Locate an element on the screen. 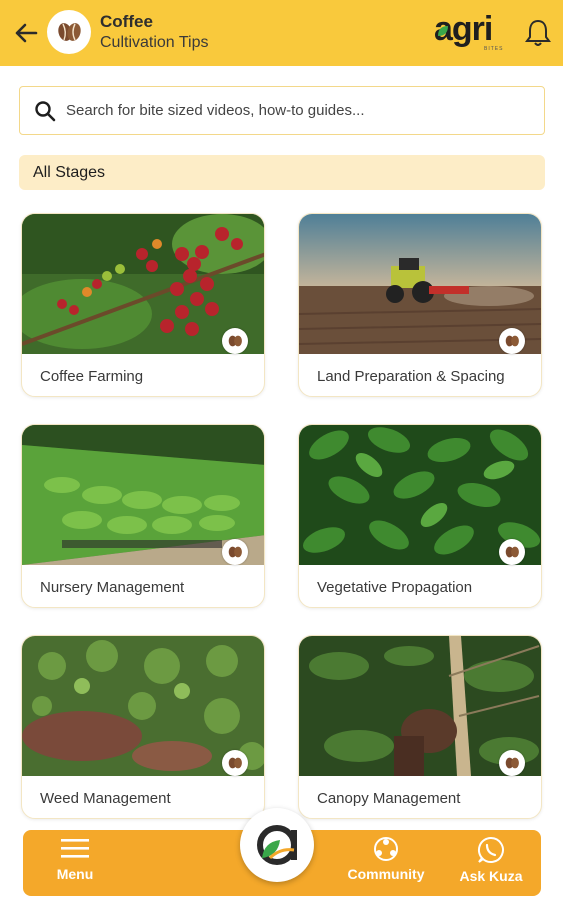 This screenshot has height=900, width=563. ask-kuza-button: Ask Kuza is located at coordinates (491, 863).